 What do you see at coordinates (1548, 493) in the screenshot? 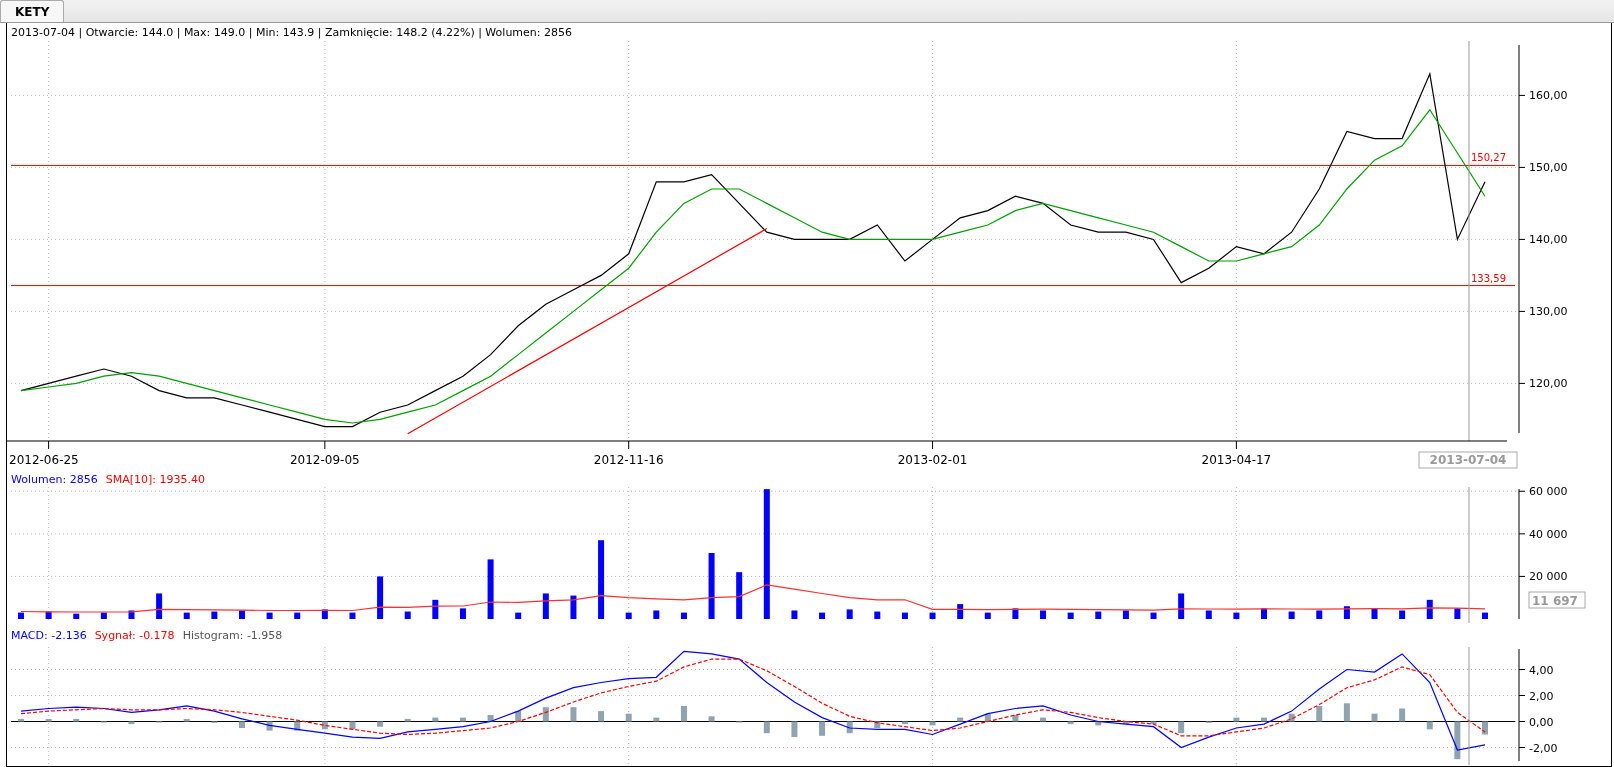
I see `axis-label: 60 000` at bounding box center [1548, 493].